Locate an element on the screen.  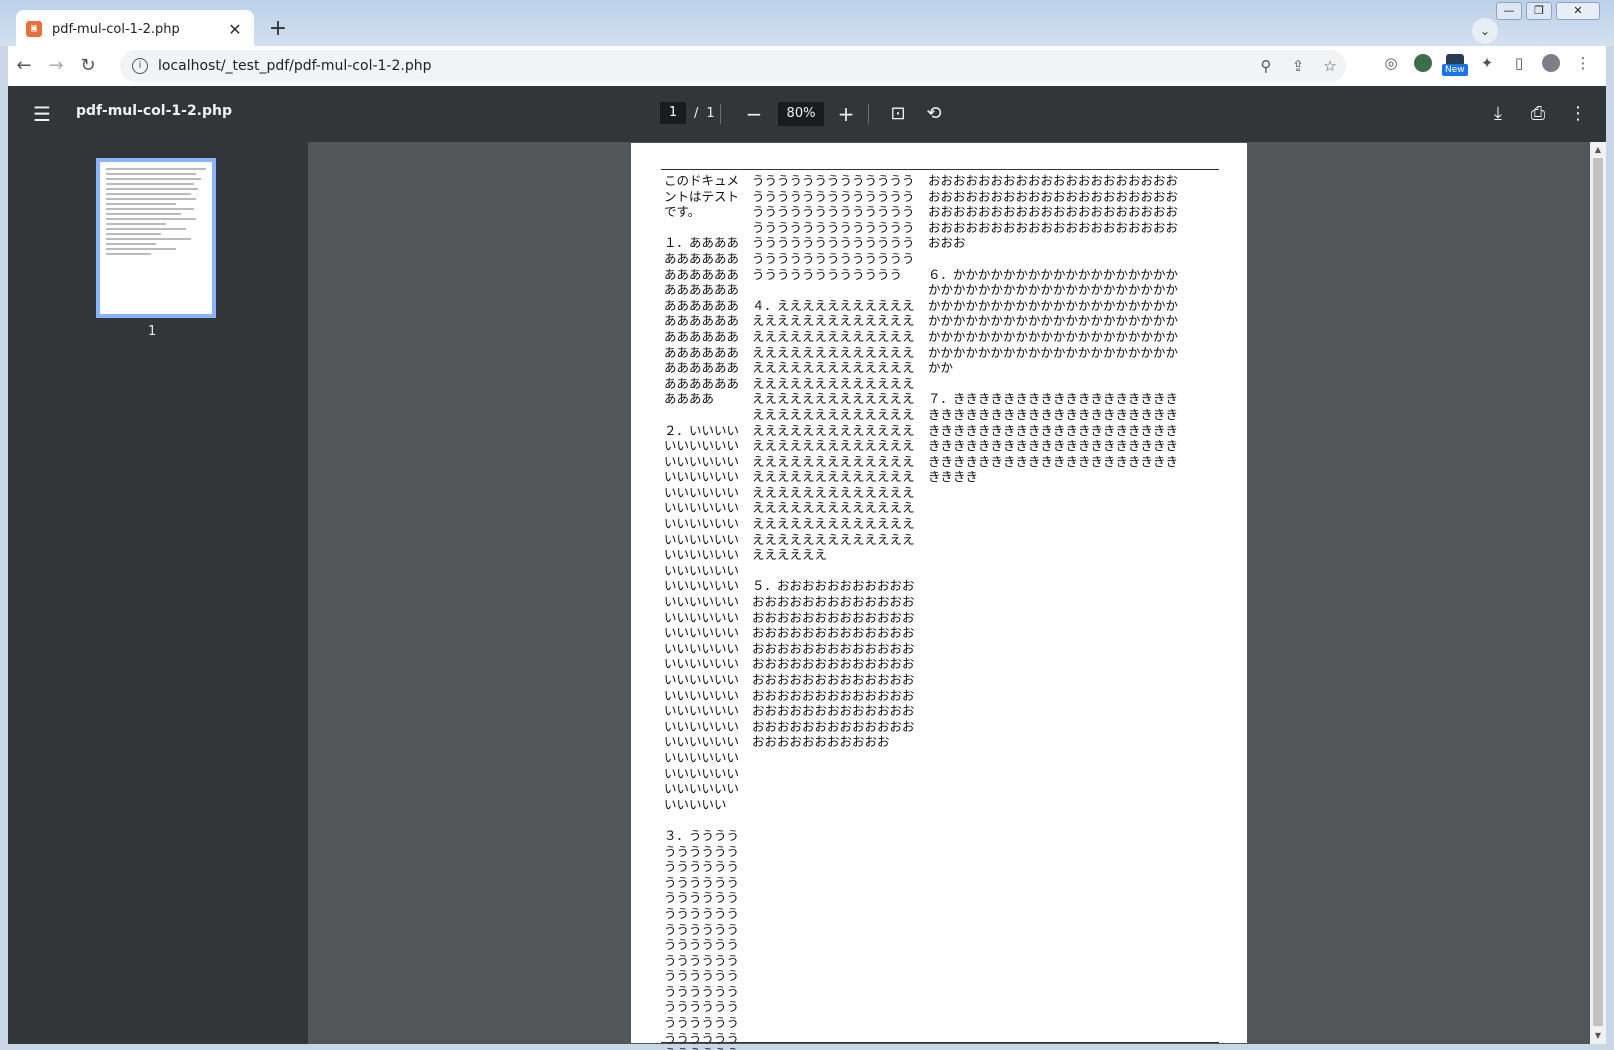
new-tab-button: + is located at coordinates (278, 30).